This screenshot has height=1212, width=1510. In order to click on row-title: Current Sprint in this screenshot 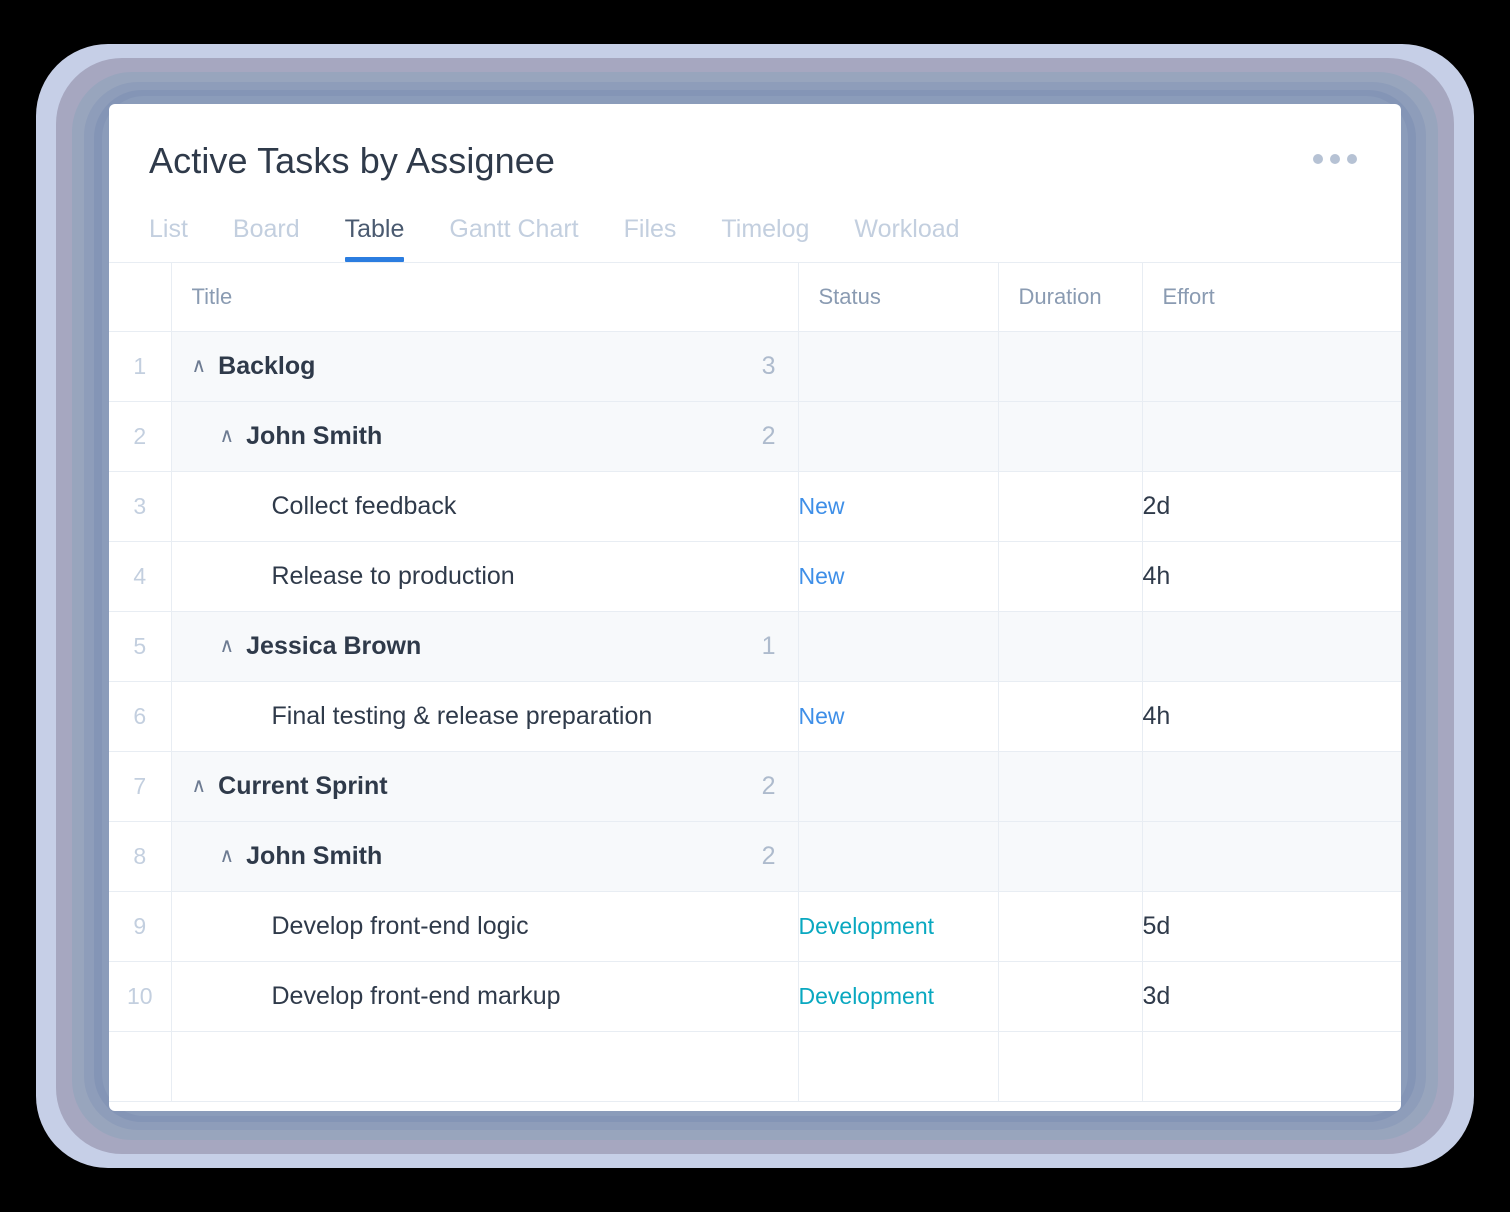, I will do `click(303, 785)`.